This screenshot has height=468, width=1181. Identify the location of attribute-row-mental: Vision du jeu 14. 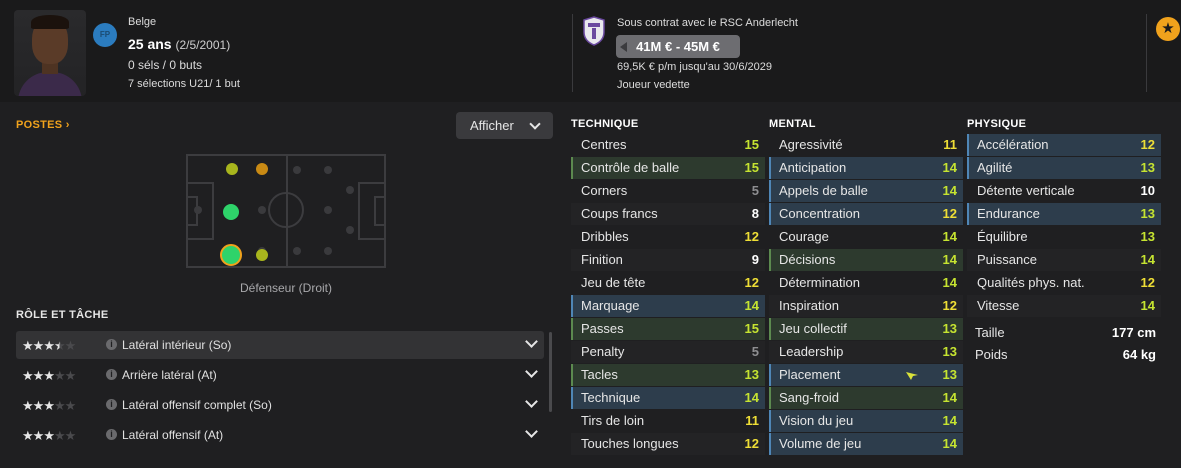
(866, 421).